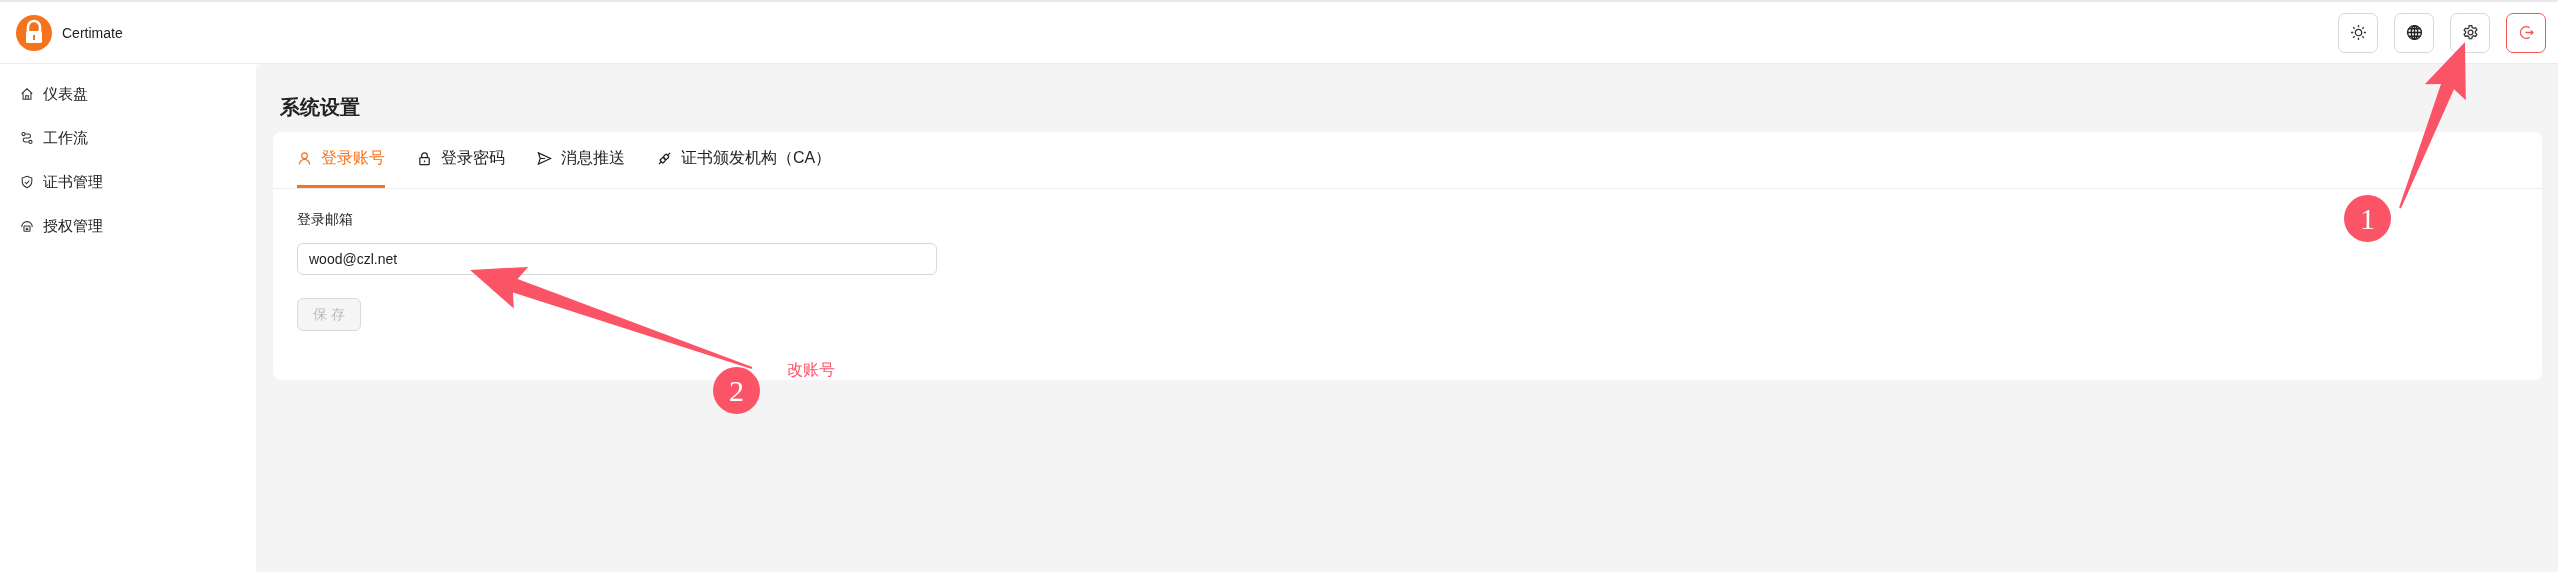 This screenshot has height=574, width=2558. What do you see at coordinates (424, 158) in the screenshot?
I see `lock-icon` at bounding box center [424, 158].